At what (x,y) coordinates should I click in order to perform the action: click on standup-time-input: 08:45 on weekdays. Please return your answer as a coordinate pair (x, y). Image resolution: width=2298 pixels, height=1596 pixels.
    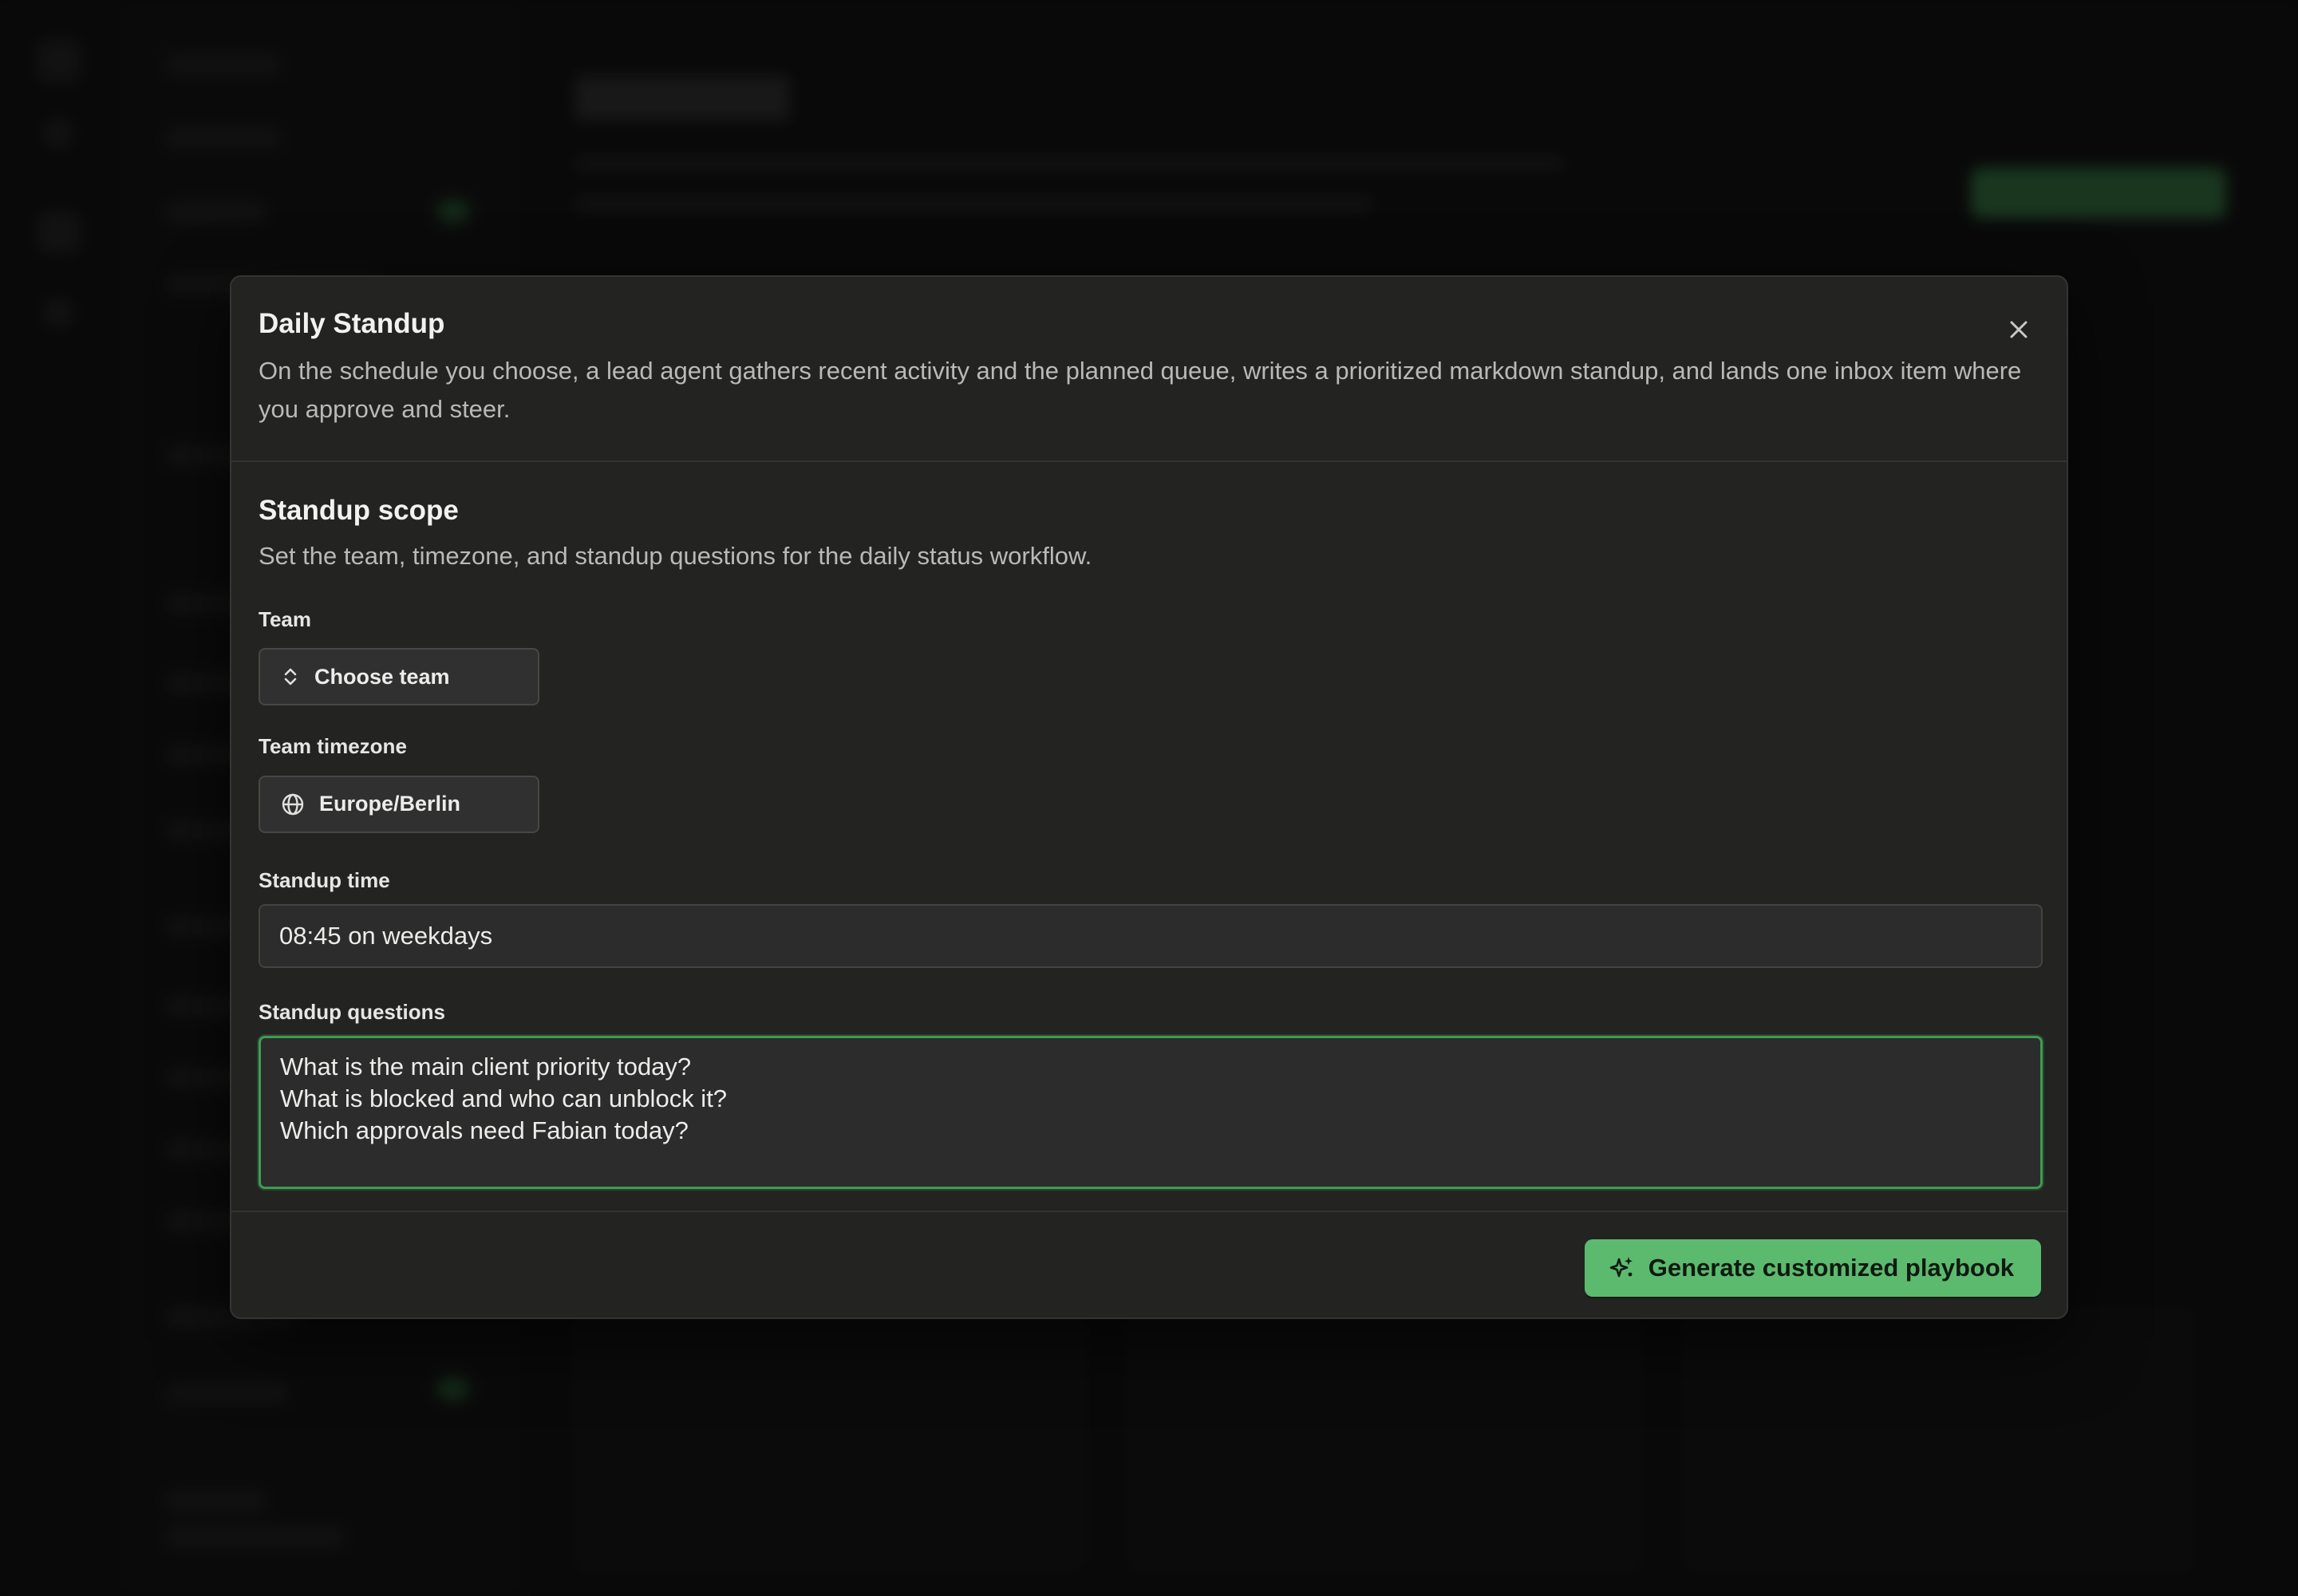
    Looking at the image, I should click on (1151, 935).